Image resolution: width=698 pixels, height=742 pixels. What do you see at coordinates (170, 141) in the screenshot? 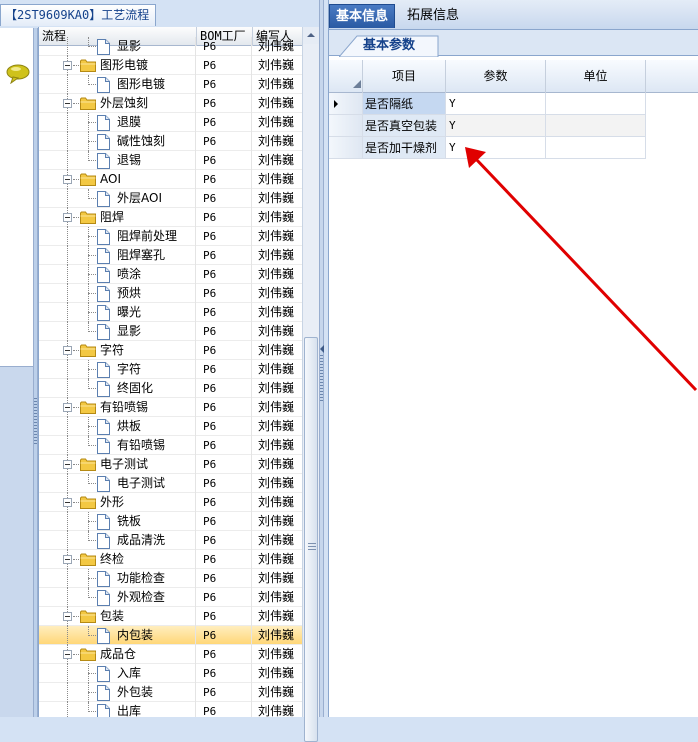
I see `tree-leaf-row: 碱性蚀刻 P6 刘伟巍` at bounding box center [170, 141].